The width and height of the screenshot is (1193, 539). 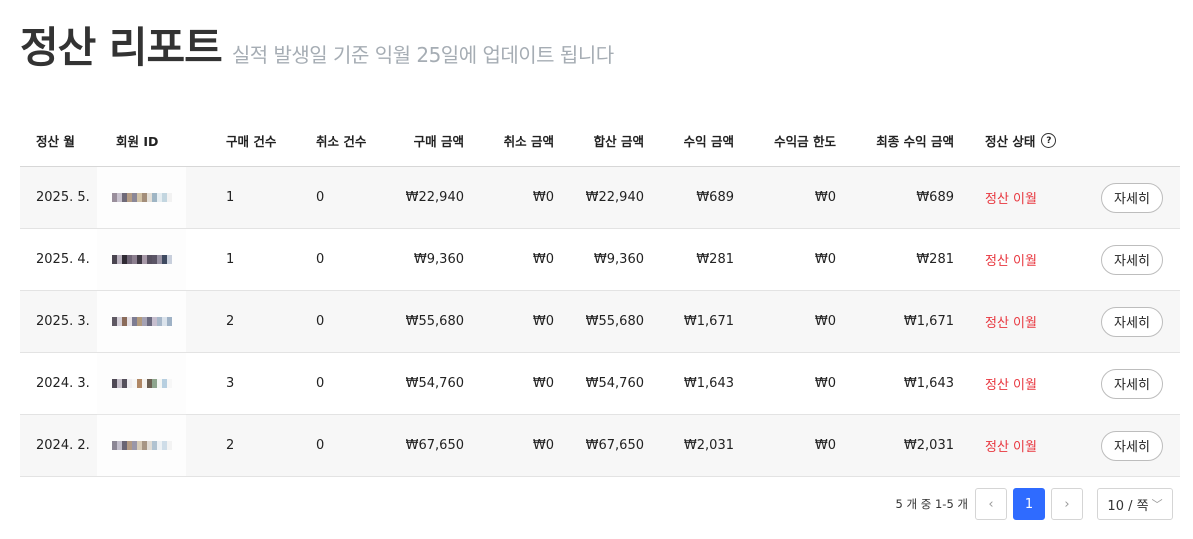 I want to click on col-status-label: 정산 상태, so click(x=1010, y=141).